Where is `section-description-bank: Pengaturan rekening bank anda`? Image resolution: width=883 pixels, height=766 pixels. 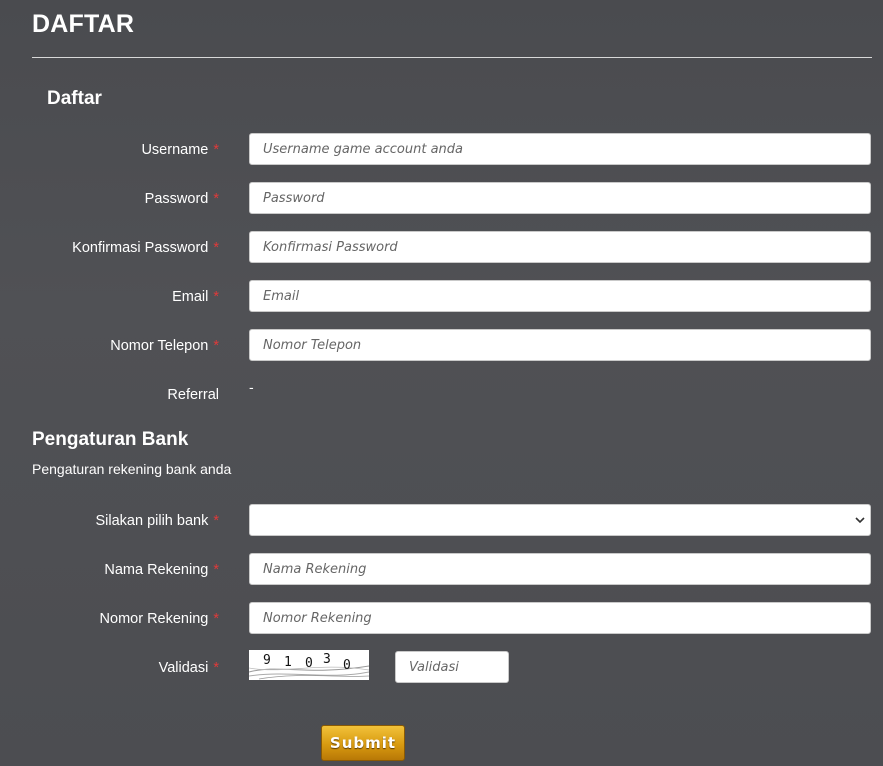 section-description-bank: Pengaturan rekening bank anda is located at coordinates (132, 469).